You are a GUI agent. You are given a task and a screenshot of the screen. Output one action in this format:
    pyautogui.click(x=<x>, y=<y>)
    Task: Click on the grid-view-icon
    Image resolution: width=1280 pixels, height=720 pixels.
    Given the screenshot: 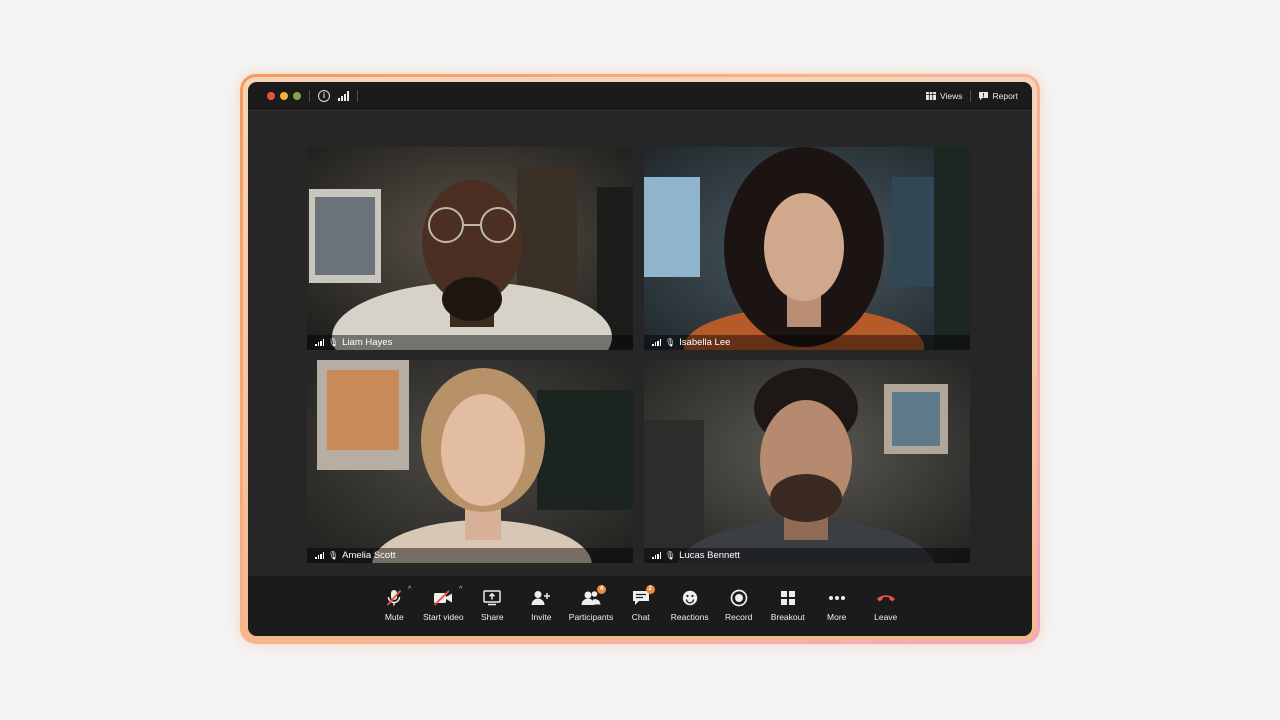 What is the action you would take?
    pyautogui.click(x=930, y=96)
    